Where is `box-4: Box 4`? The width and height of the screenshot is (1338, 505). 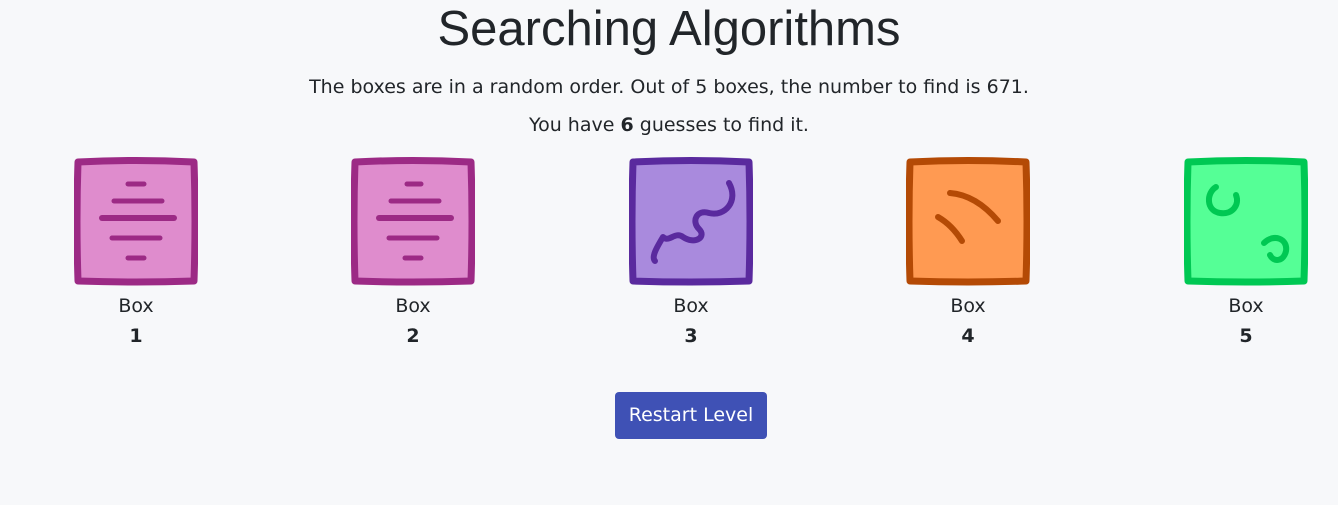 box-4: Box 4 is located at coordinates (968, 253).